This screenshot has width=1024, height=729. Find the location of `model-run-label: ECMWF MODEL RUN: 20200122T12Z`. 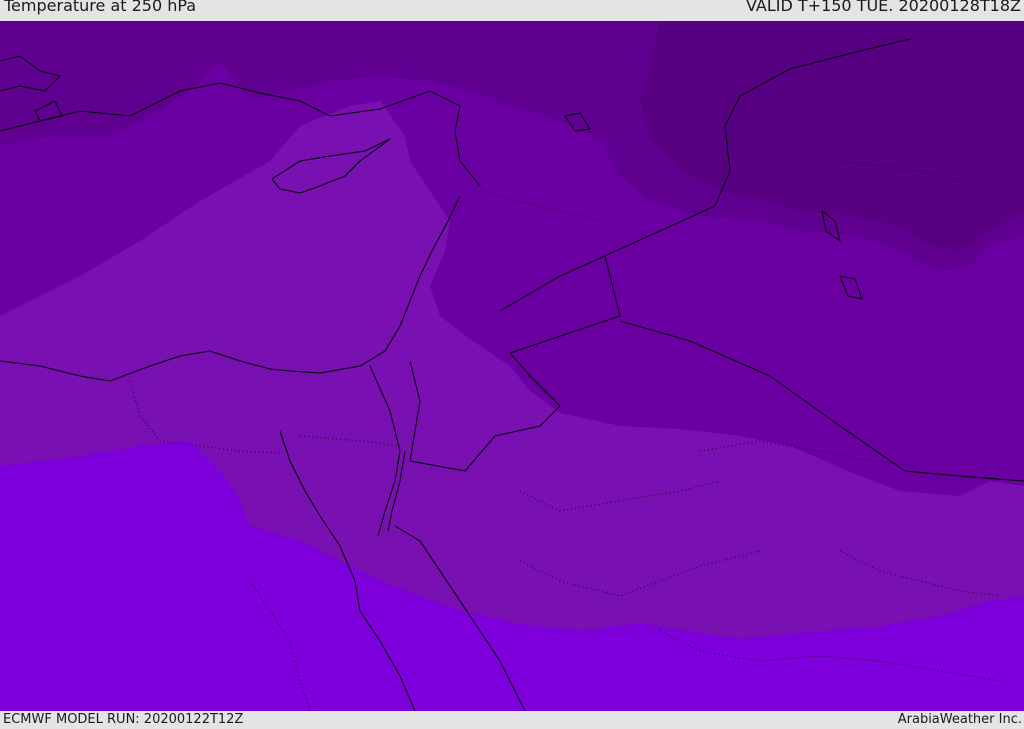

model-run-label: ECMWF MODEL RUN: 20200122T12Z is located at coordinates (123, 719).